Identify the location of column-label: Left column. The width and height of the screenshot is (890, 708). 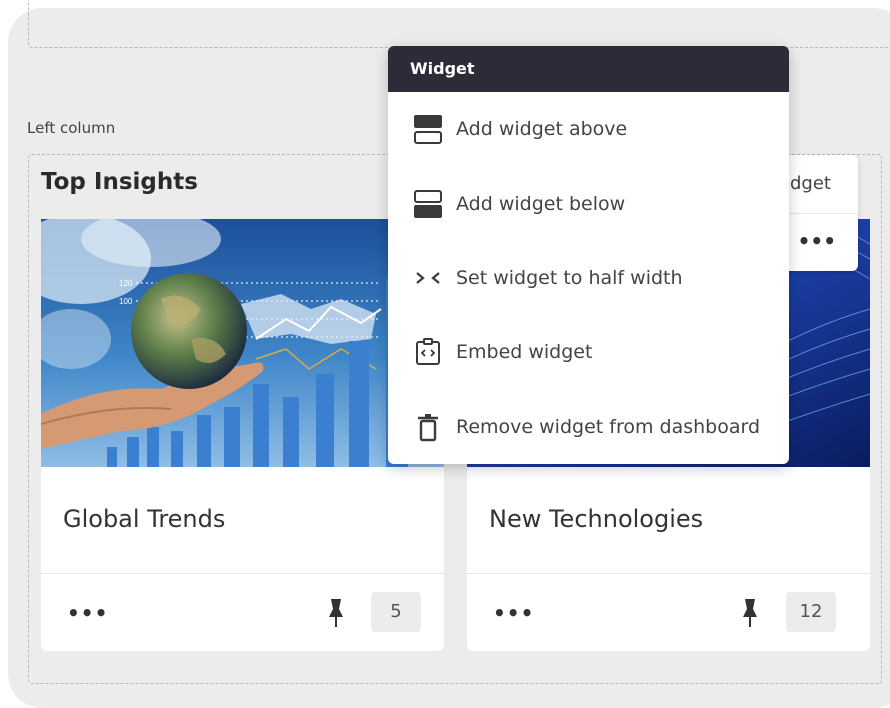
(71, 128).